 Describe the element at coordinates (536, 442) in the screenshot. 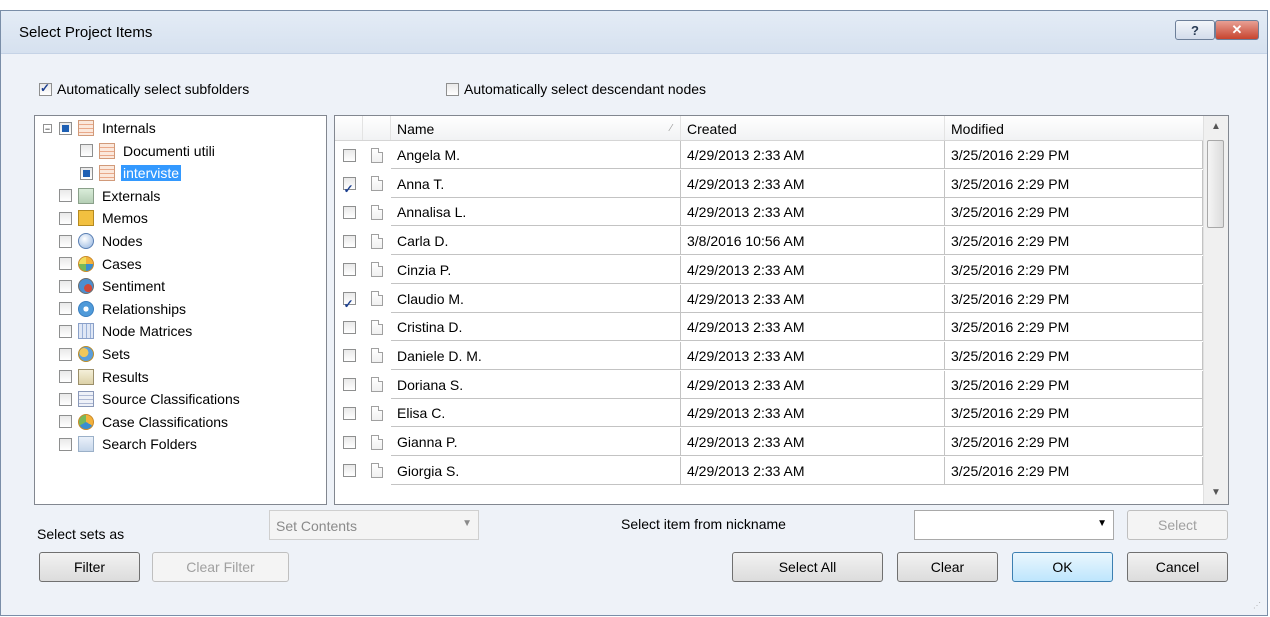

I see `cell-name: Gianna P.` at that location.